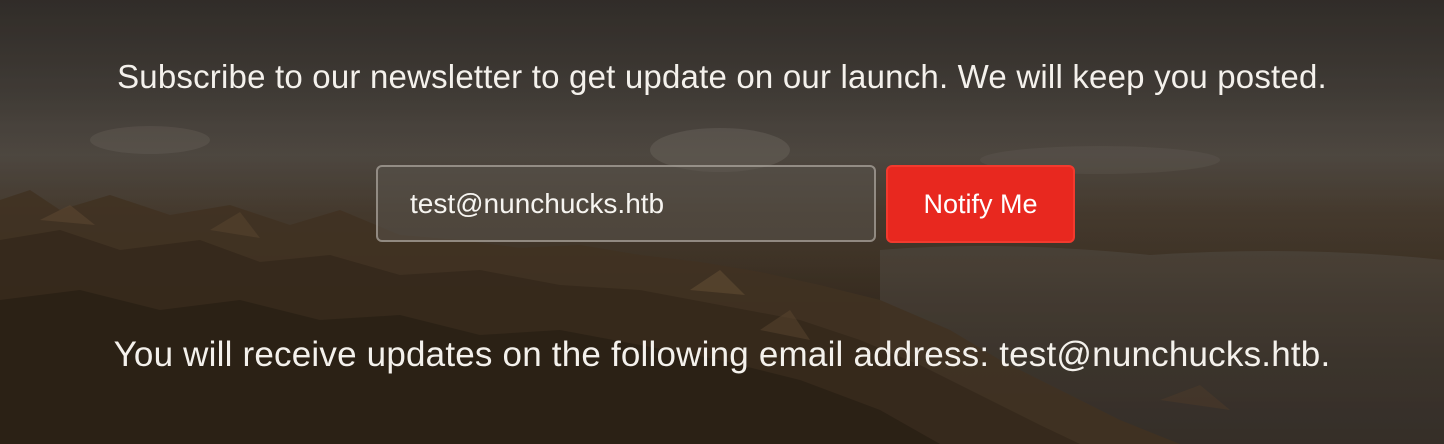  Describe the element at coordinates (626, 203) in the screenshot. I see `email-input` at that location.